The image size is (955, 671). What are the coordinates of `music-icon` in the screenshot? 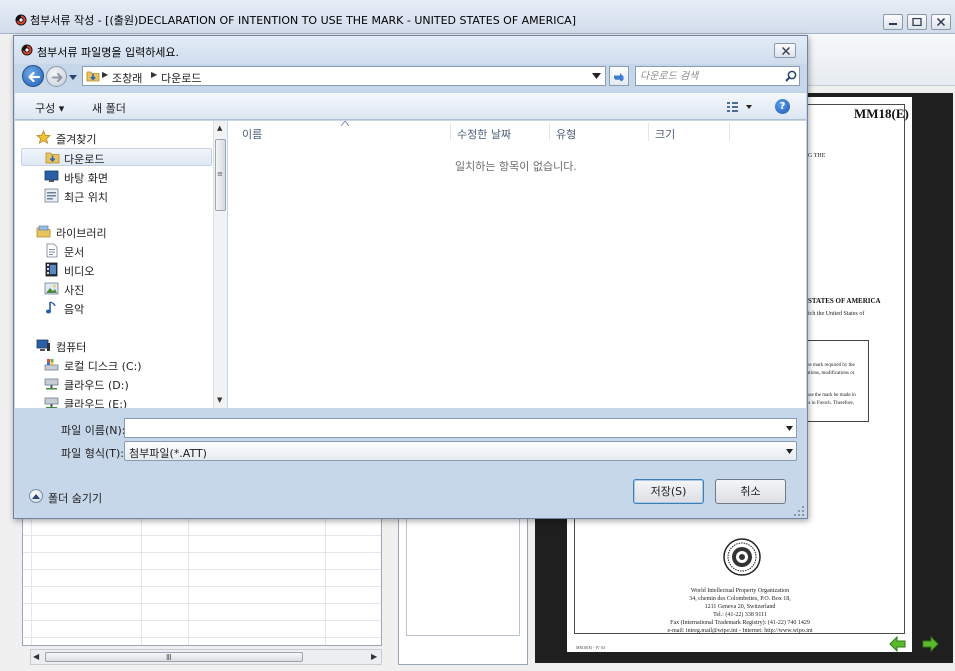 It's located at (50, 307).